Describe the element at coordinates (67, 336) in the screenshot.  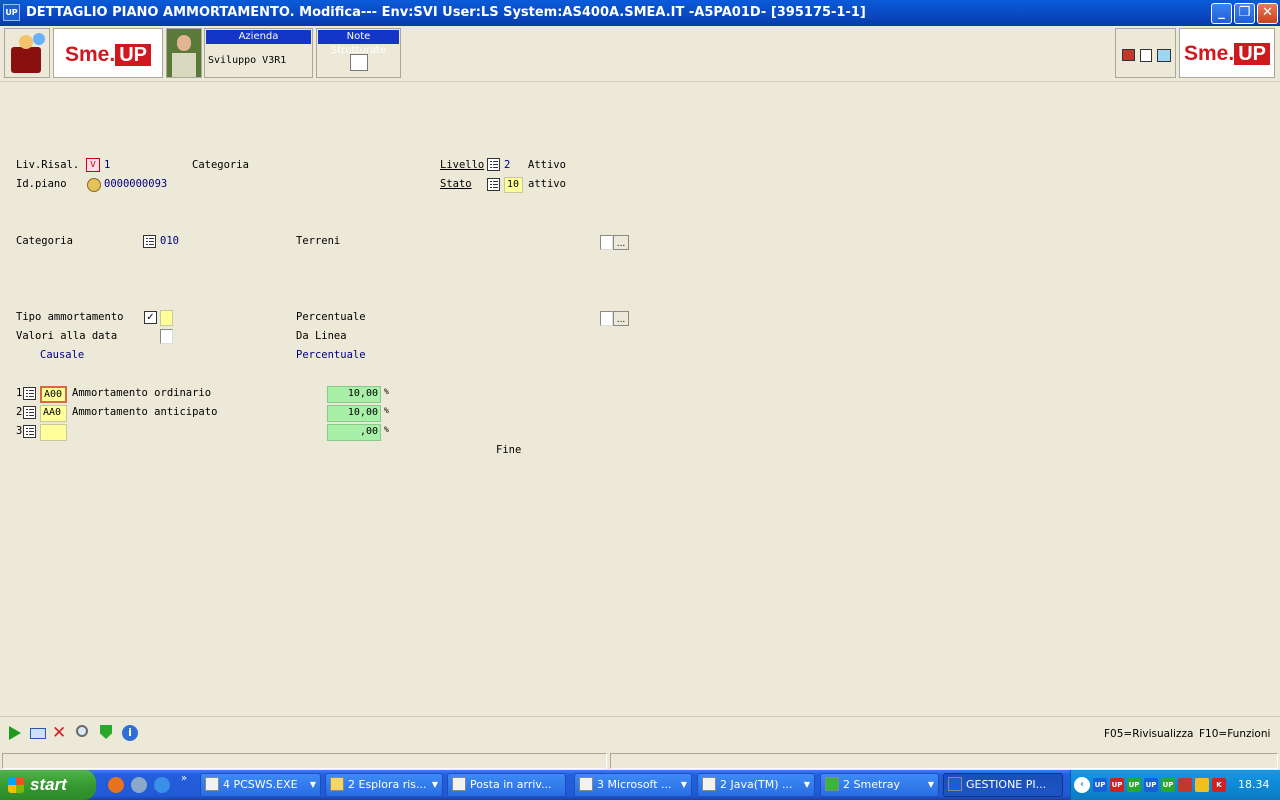
I see `valori-data-label: Valori alla data` at that location.